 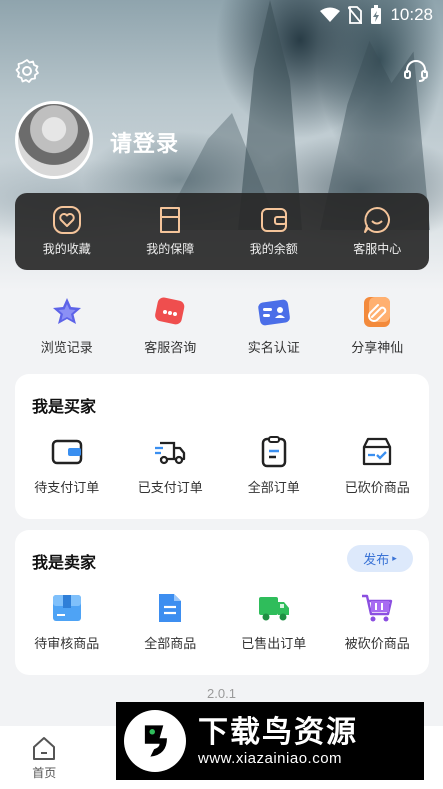 What do you see at coordinates (377, 220) in the screenshot?
I see `chat-smile-icon` at bounding box center [377, 220].